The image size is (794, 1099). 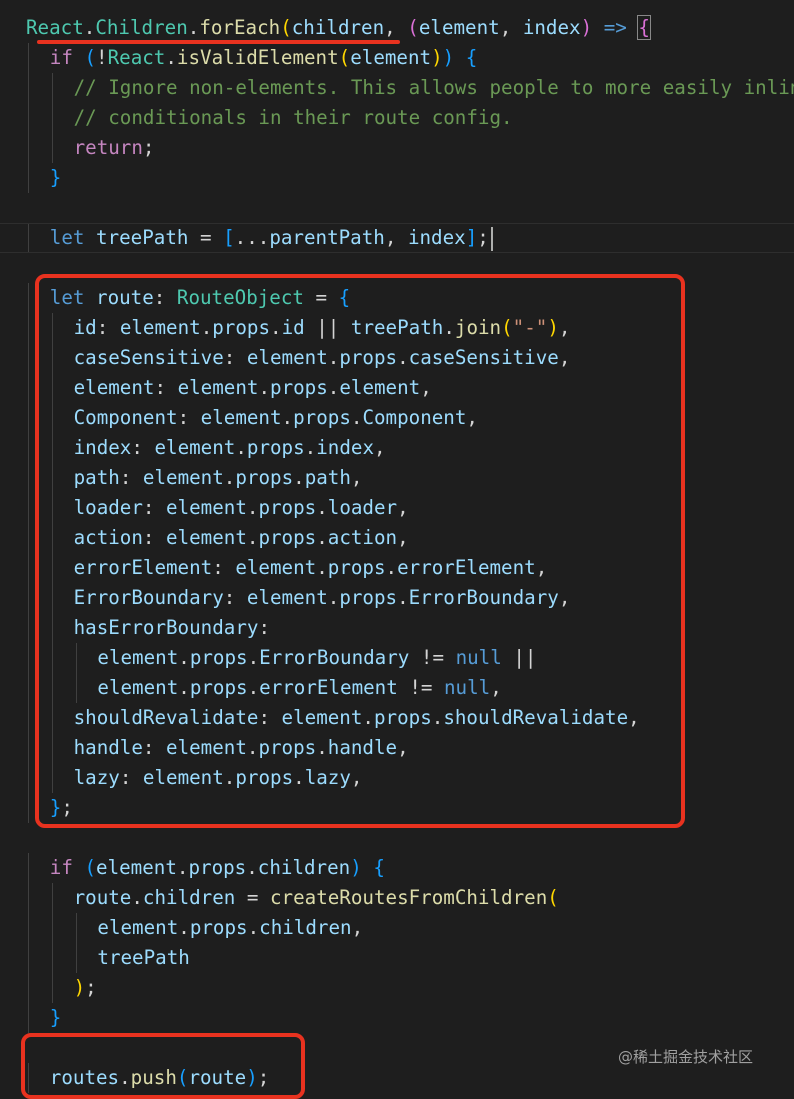 I want to click on code-text: treePath, so click(x=143, y=958).